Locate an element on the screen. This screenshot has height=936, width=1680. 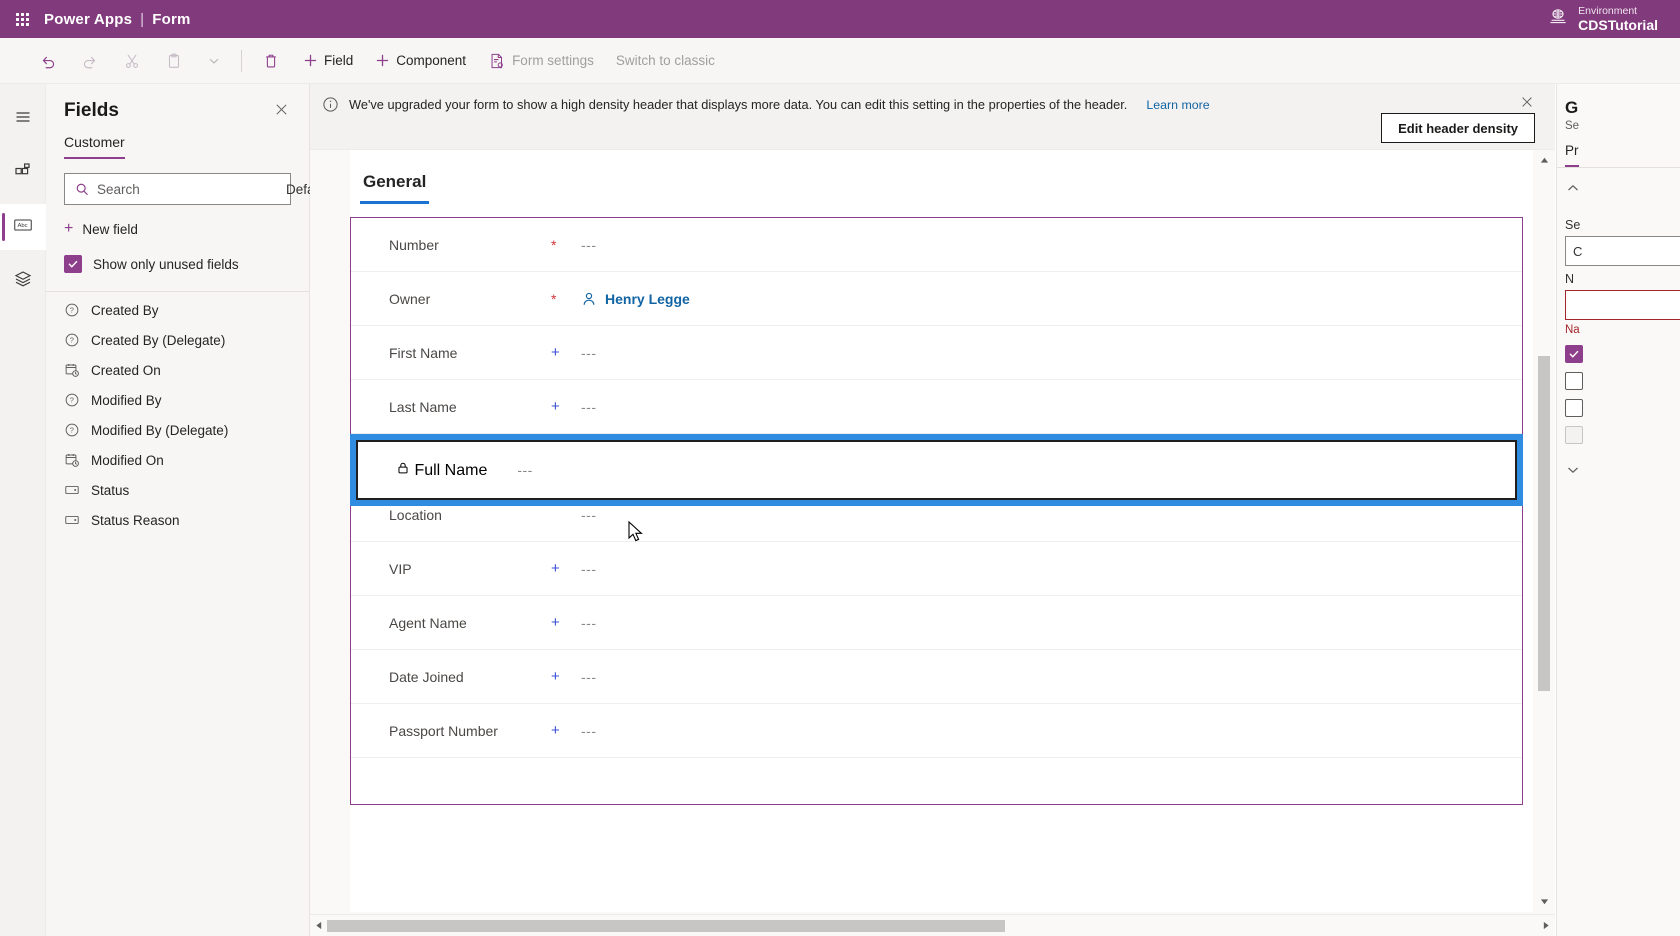
properties-panel-subtitle: Se is located at coordinates (1572, 126).